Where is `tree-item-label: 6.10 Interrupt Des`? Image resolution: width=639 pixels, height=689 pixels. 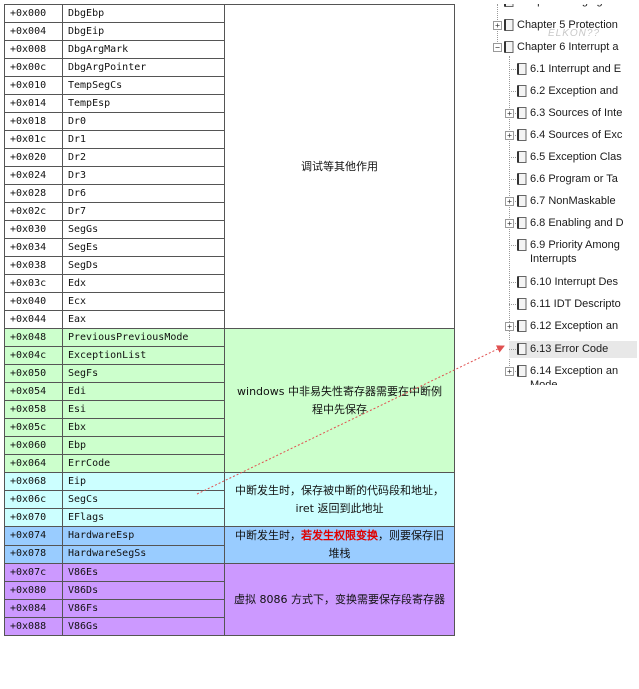 tree-item-label: 6.10 Interrupt Des is located at coordinates (574, 282).